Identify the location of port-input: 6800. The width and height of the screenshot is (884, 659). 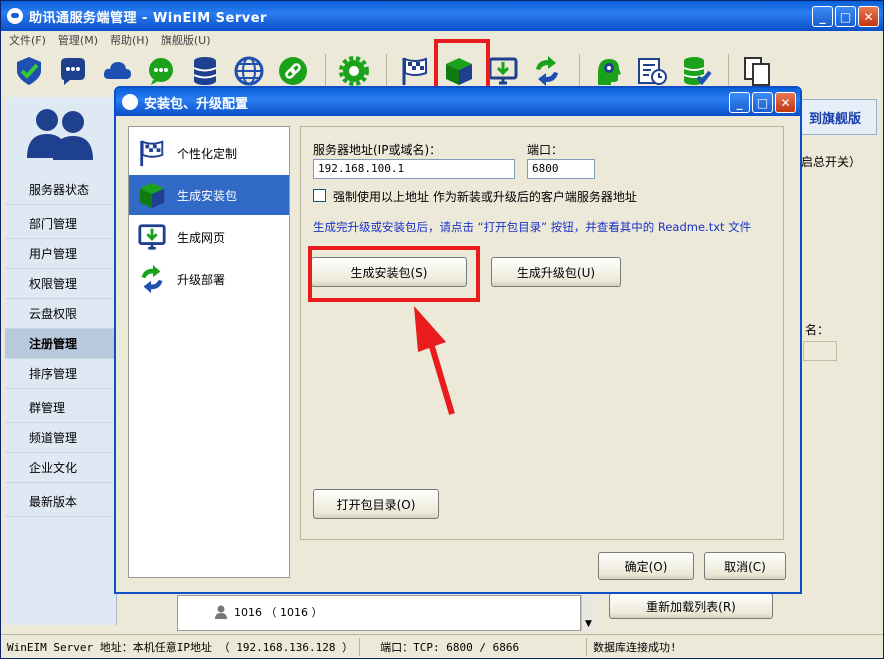
(561, 169).